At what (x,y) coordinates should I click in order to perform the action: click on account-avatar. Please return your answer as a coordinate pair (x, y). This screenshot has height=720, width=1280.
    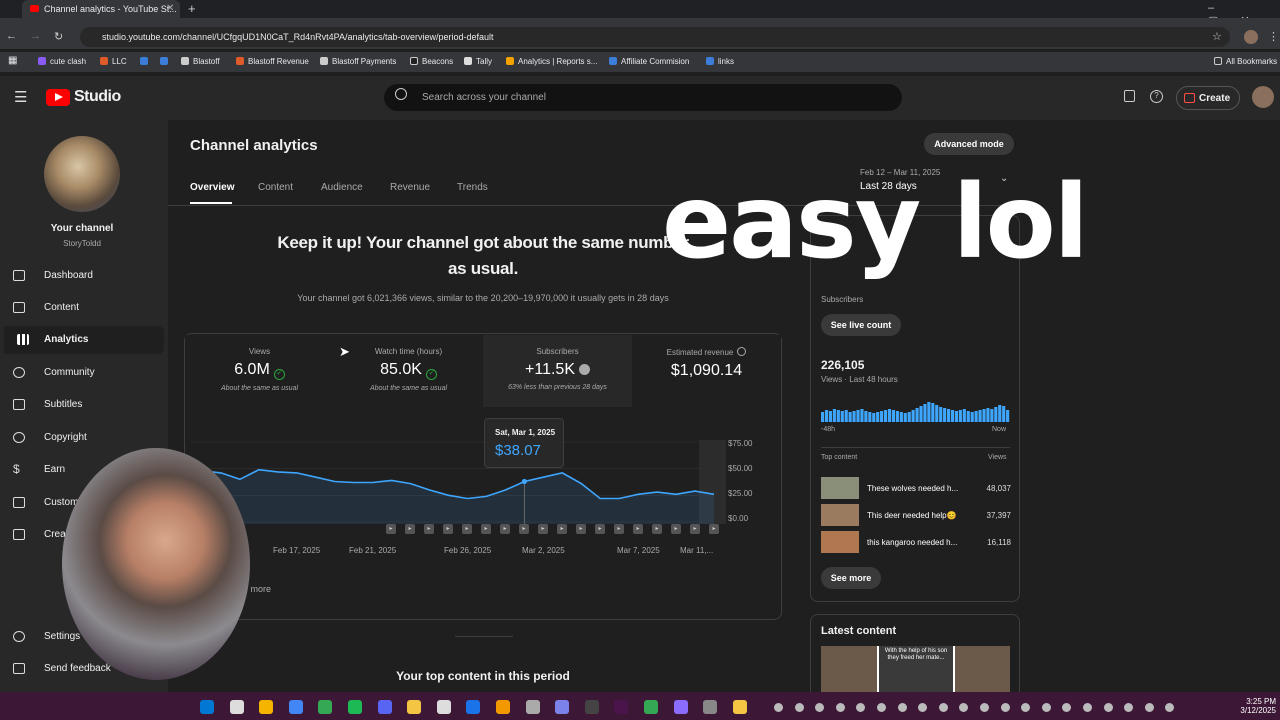
    Looking at the image, I should click on (1263, 97).